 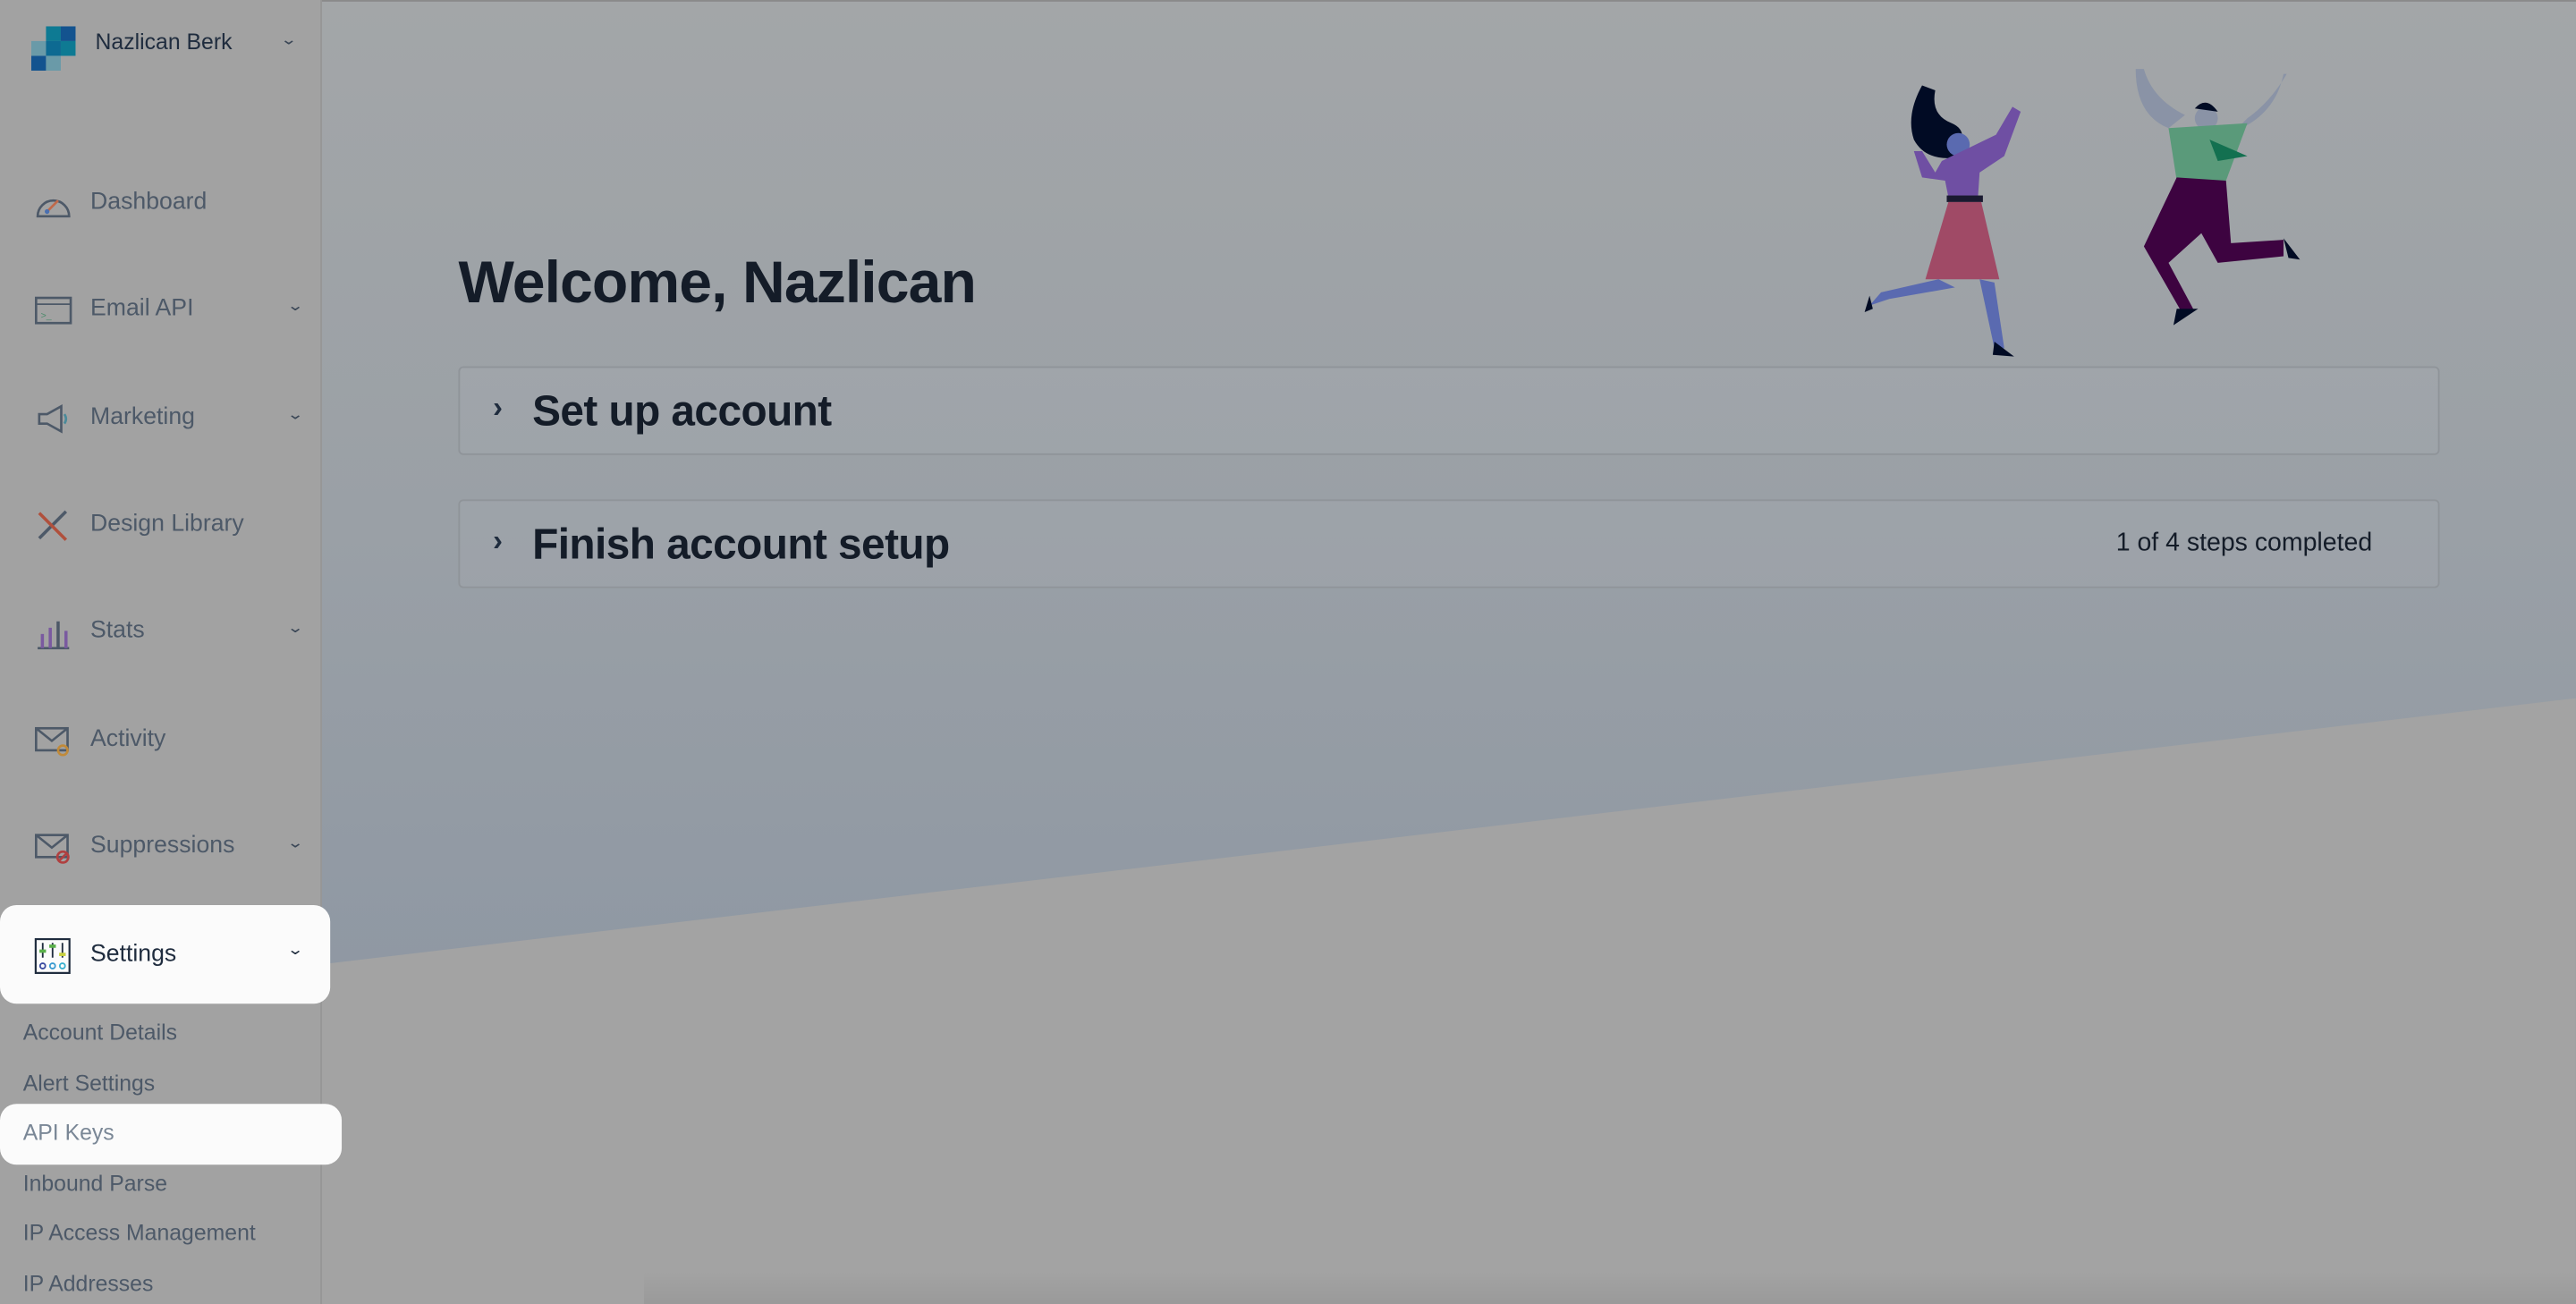 I want to click on sidebar-subitem-api-keys: API Keys, so click(x=68, y=1133).